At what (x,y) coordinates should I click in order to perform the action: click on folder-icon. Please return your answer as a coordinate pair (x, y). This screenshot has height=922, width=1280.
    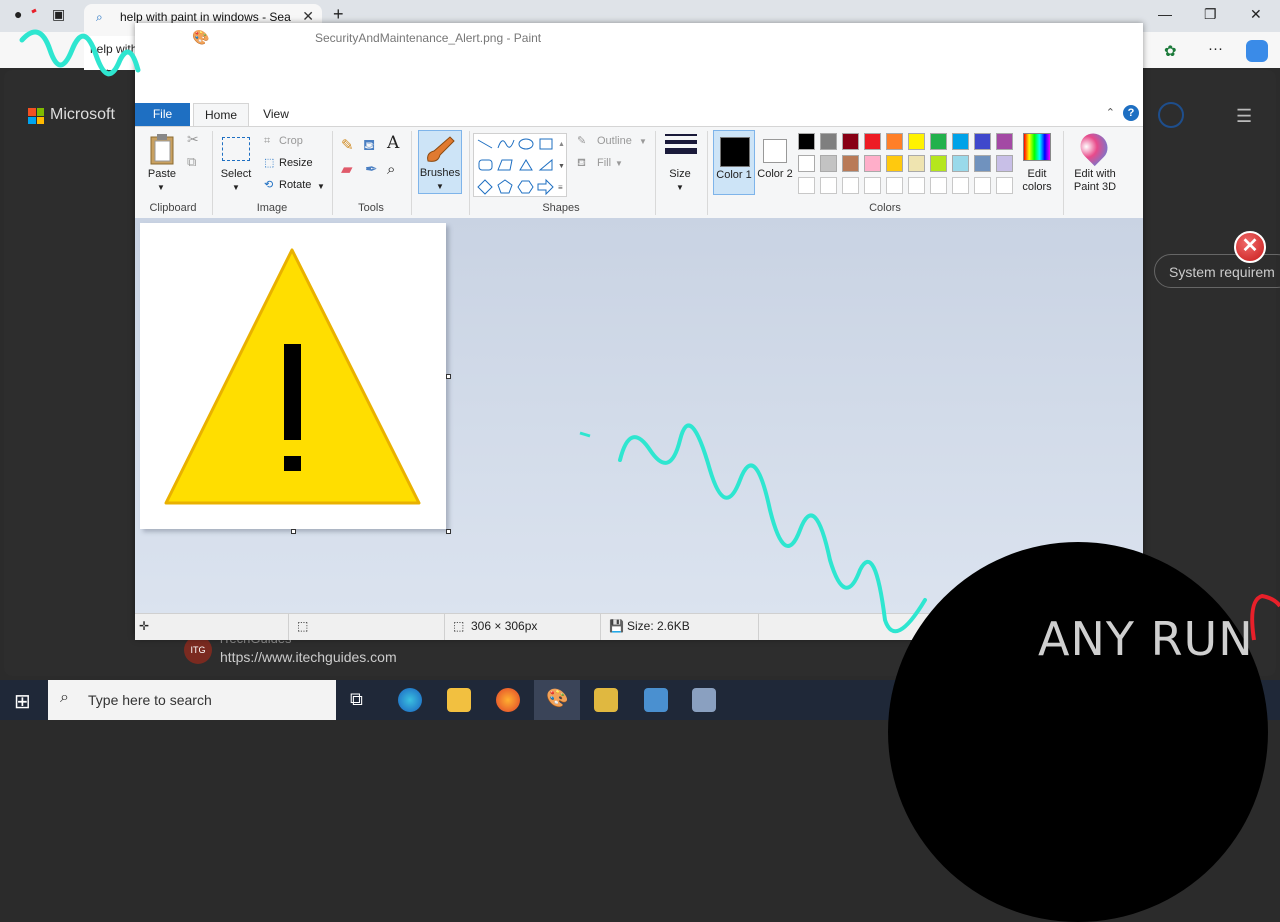
    Looking at the image, I should click on (606, 700).